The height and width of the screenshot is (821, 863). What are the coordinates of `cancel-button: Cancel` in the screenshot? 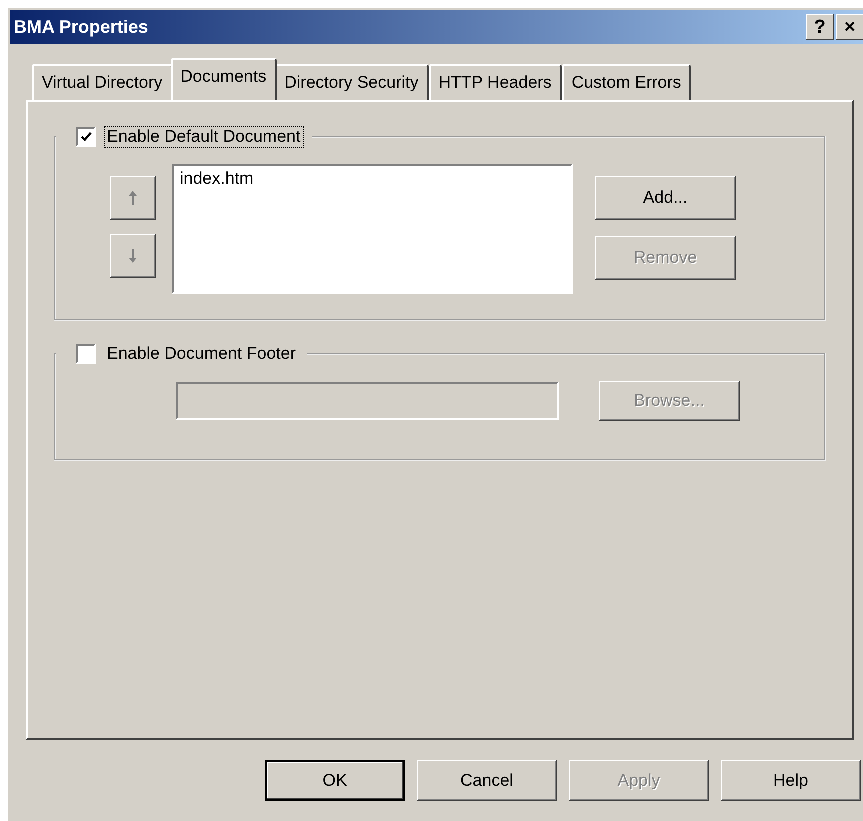 It's located at (487, 780).